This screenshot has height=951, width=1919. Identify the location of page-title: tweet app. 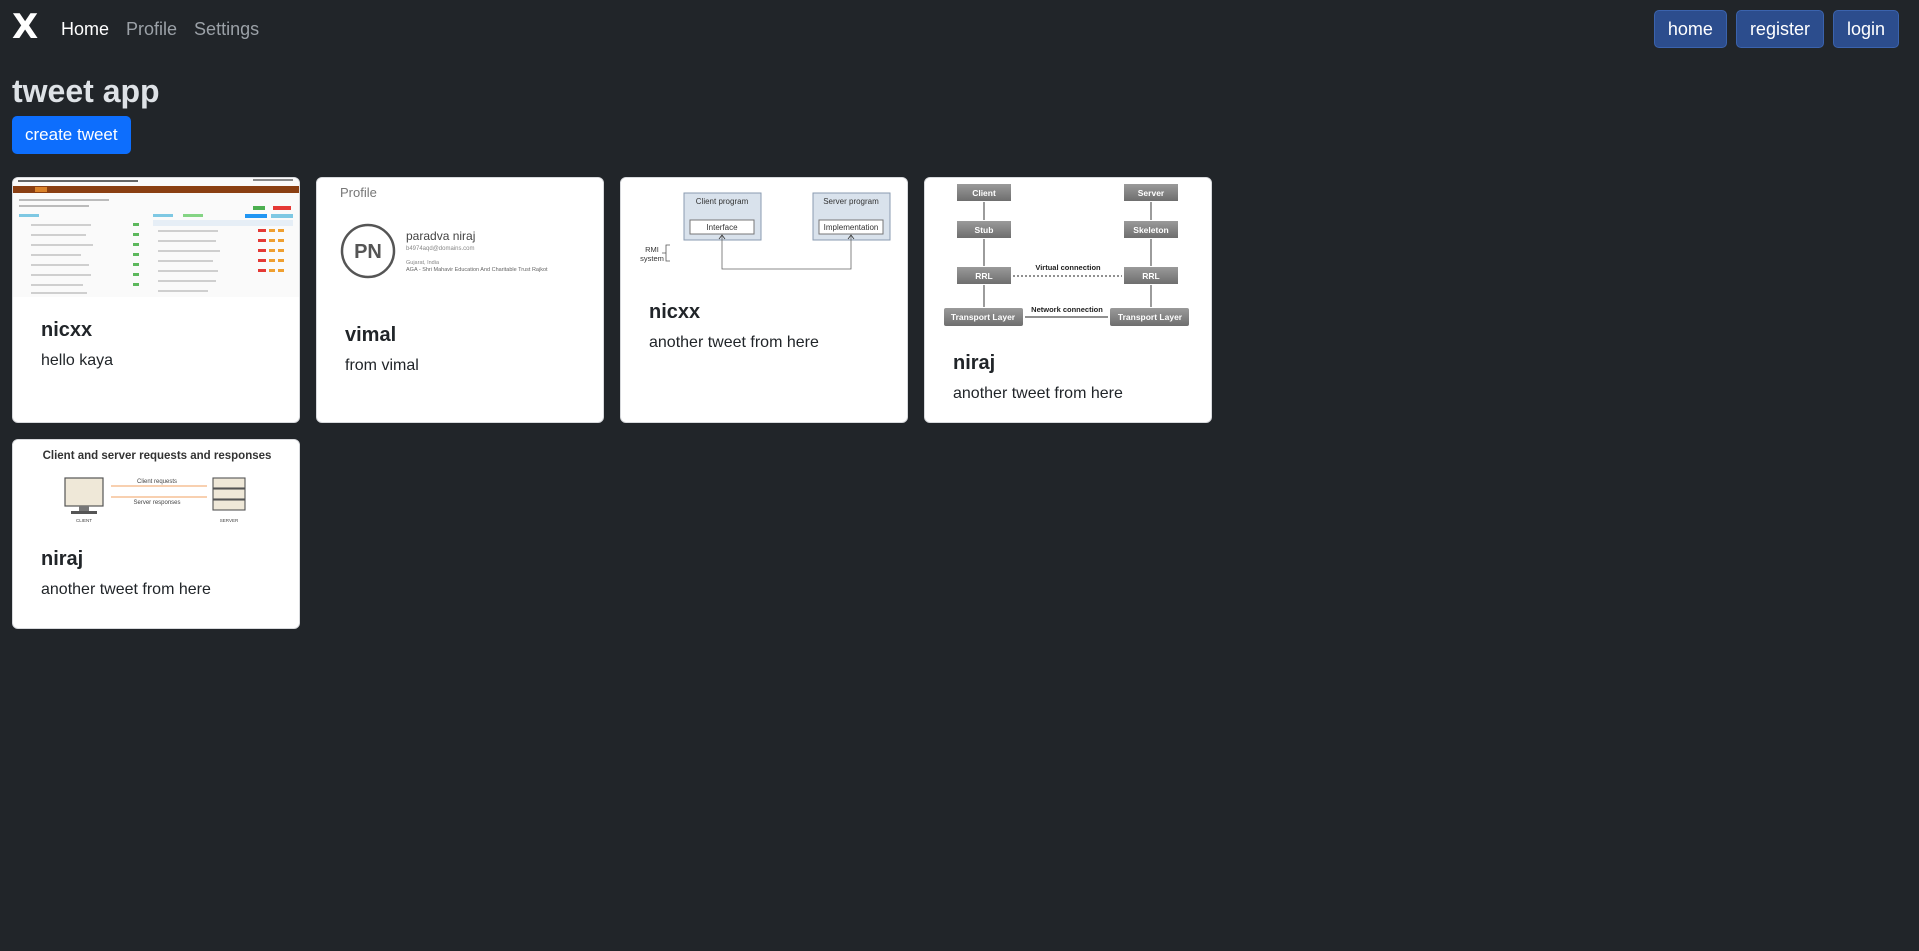
(86, 91).